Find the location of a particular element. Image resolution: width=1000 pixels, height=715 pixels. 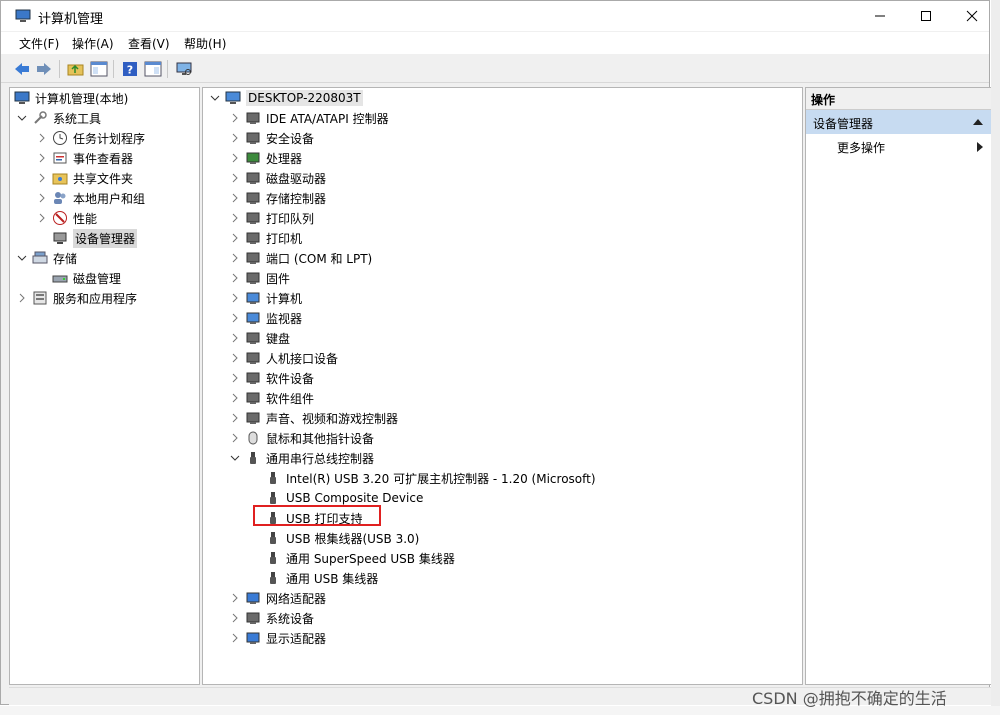

device-category: 监视器 is located at coordinates (265, 318).